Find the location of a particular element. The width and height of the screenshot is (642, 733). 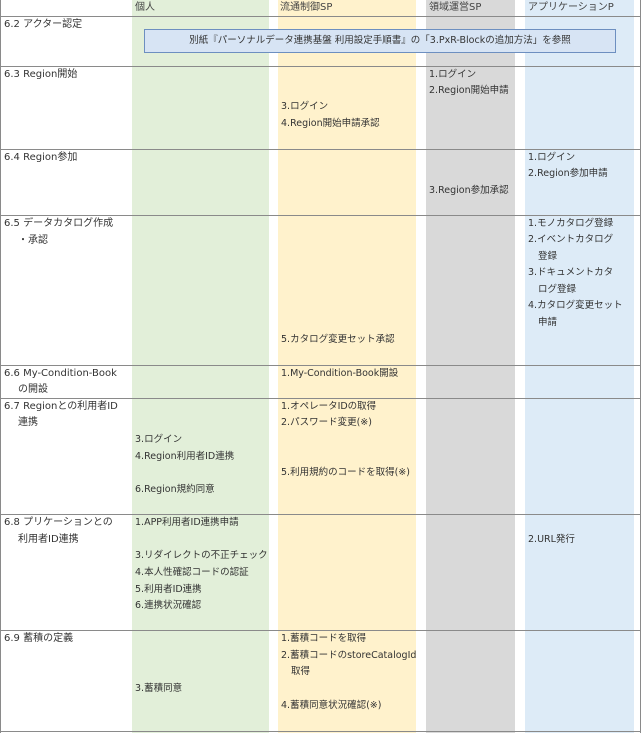

header-individual: 個人 is located at coordinates (145, 7).